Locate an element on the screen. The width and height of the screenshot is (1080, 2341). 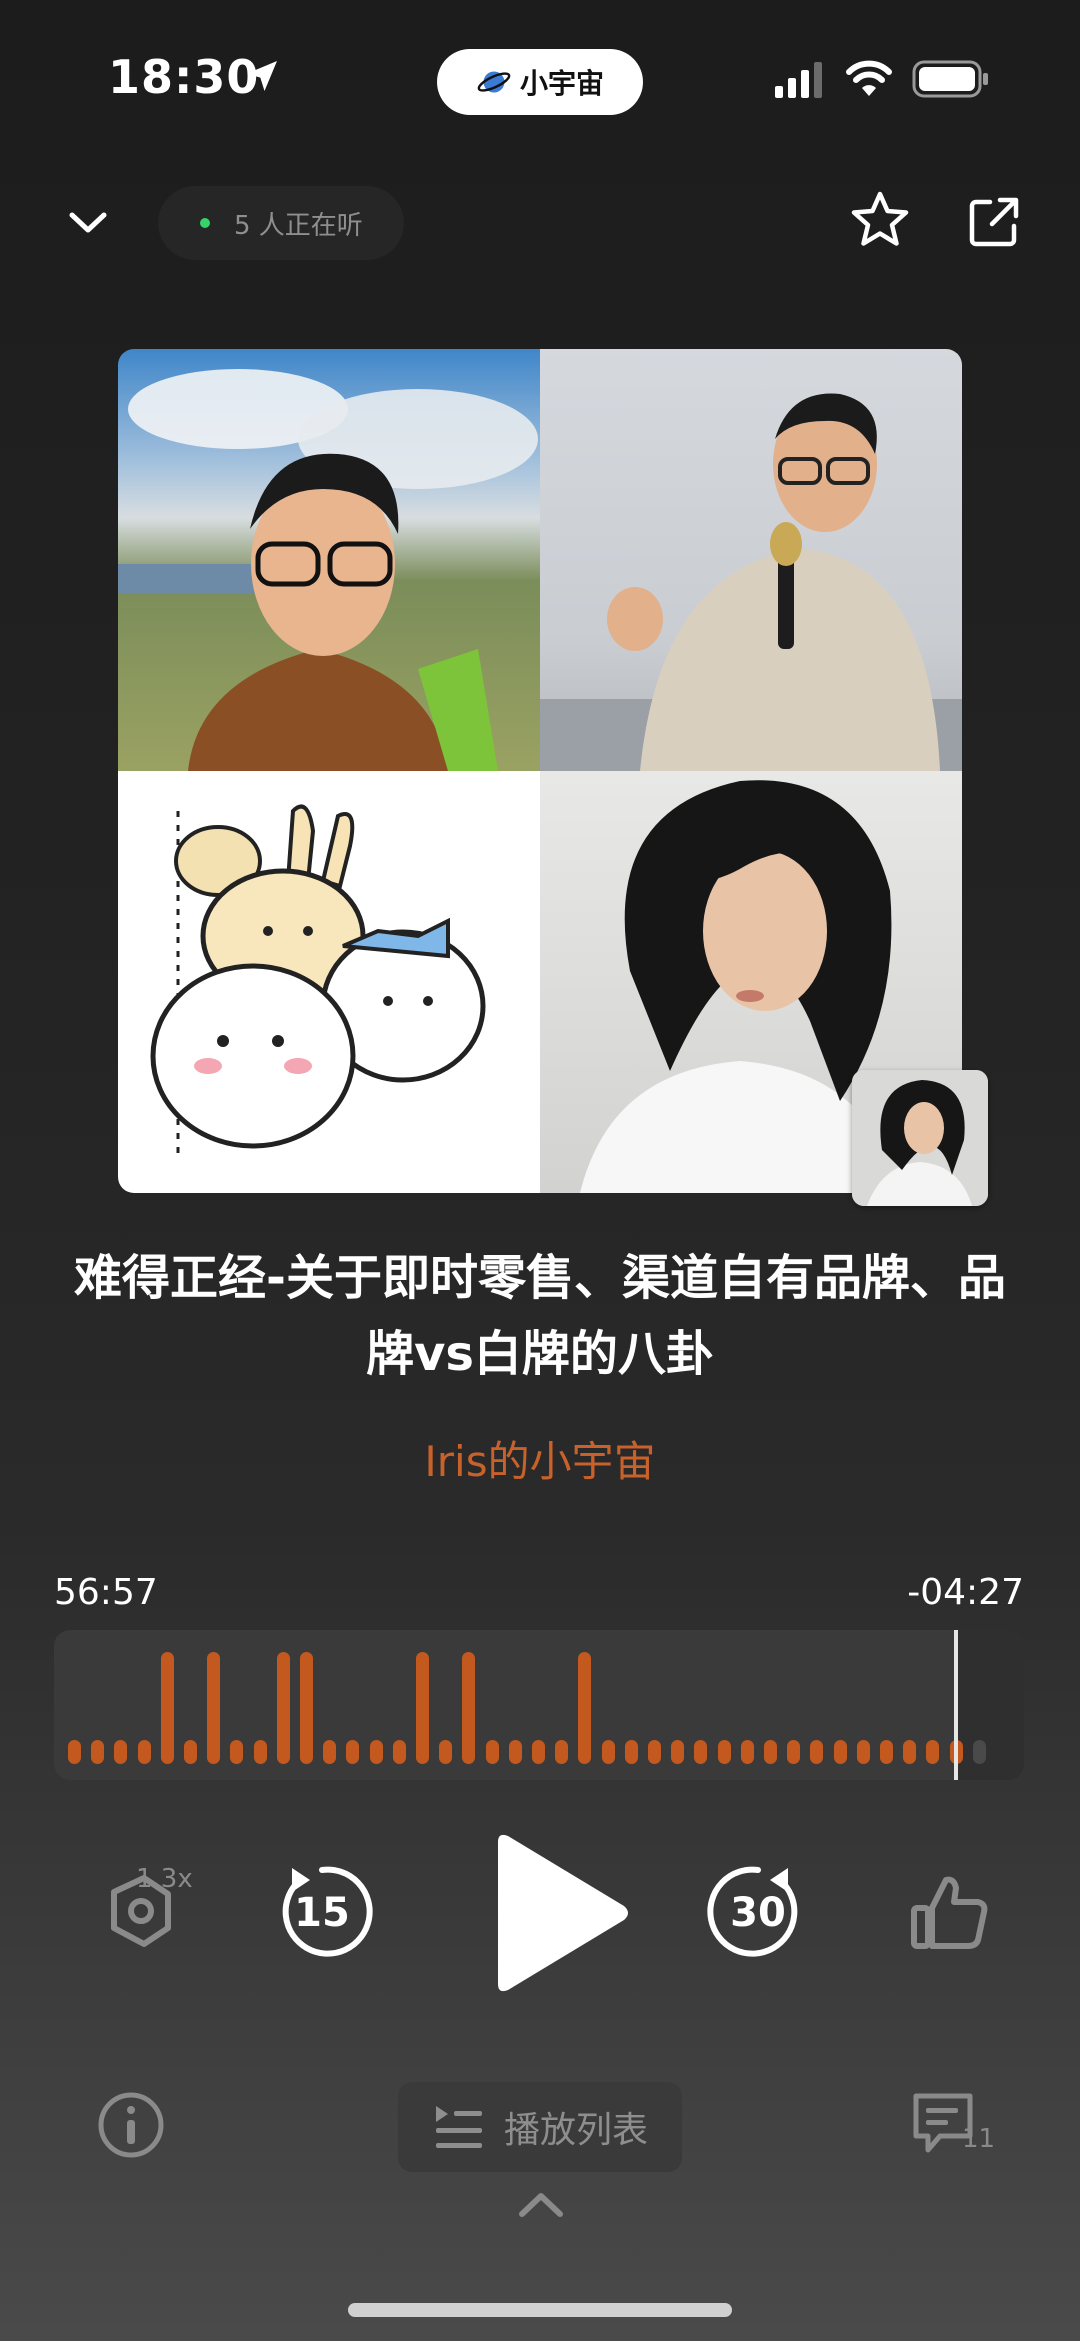
rewind-15-icon: 15 is located at coordinates (327, 1911).